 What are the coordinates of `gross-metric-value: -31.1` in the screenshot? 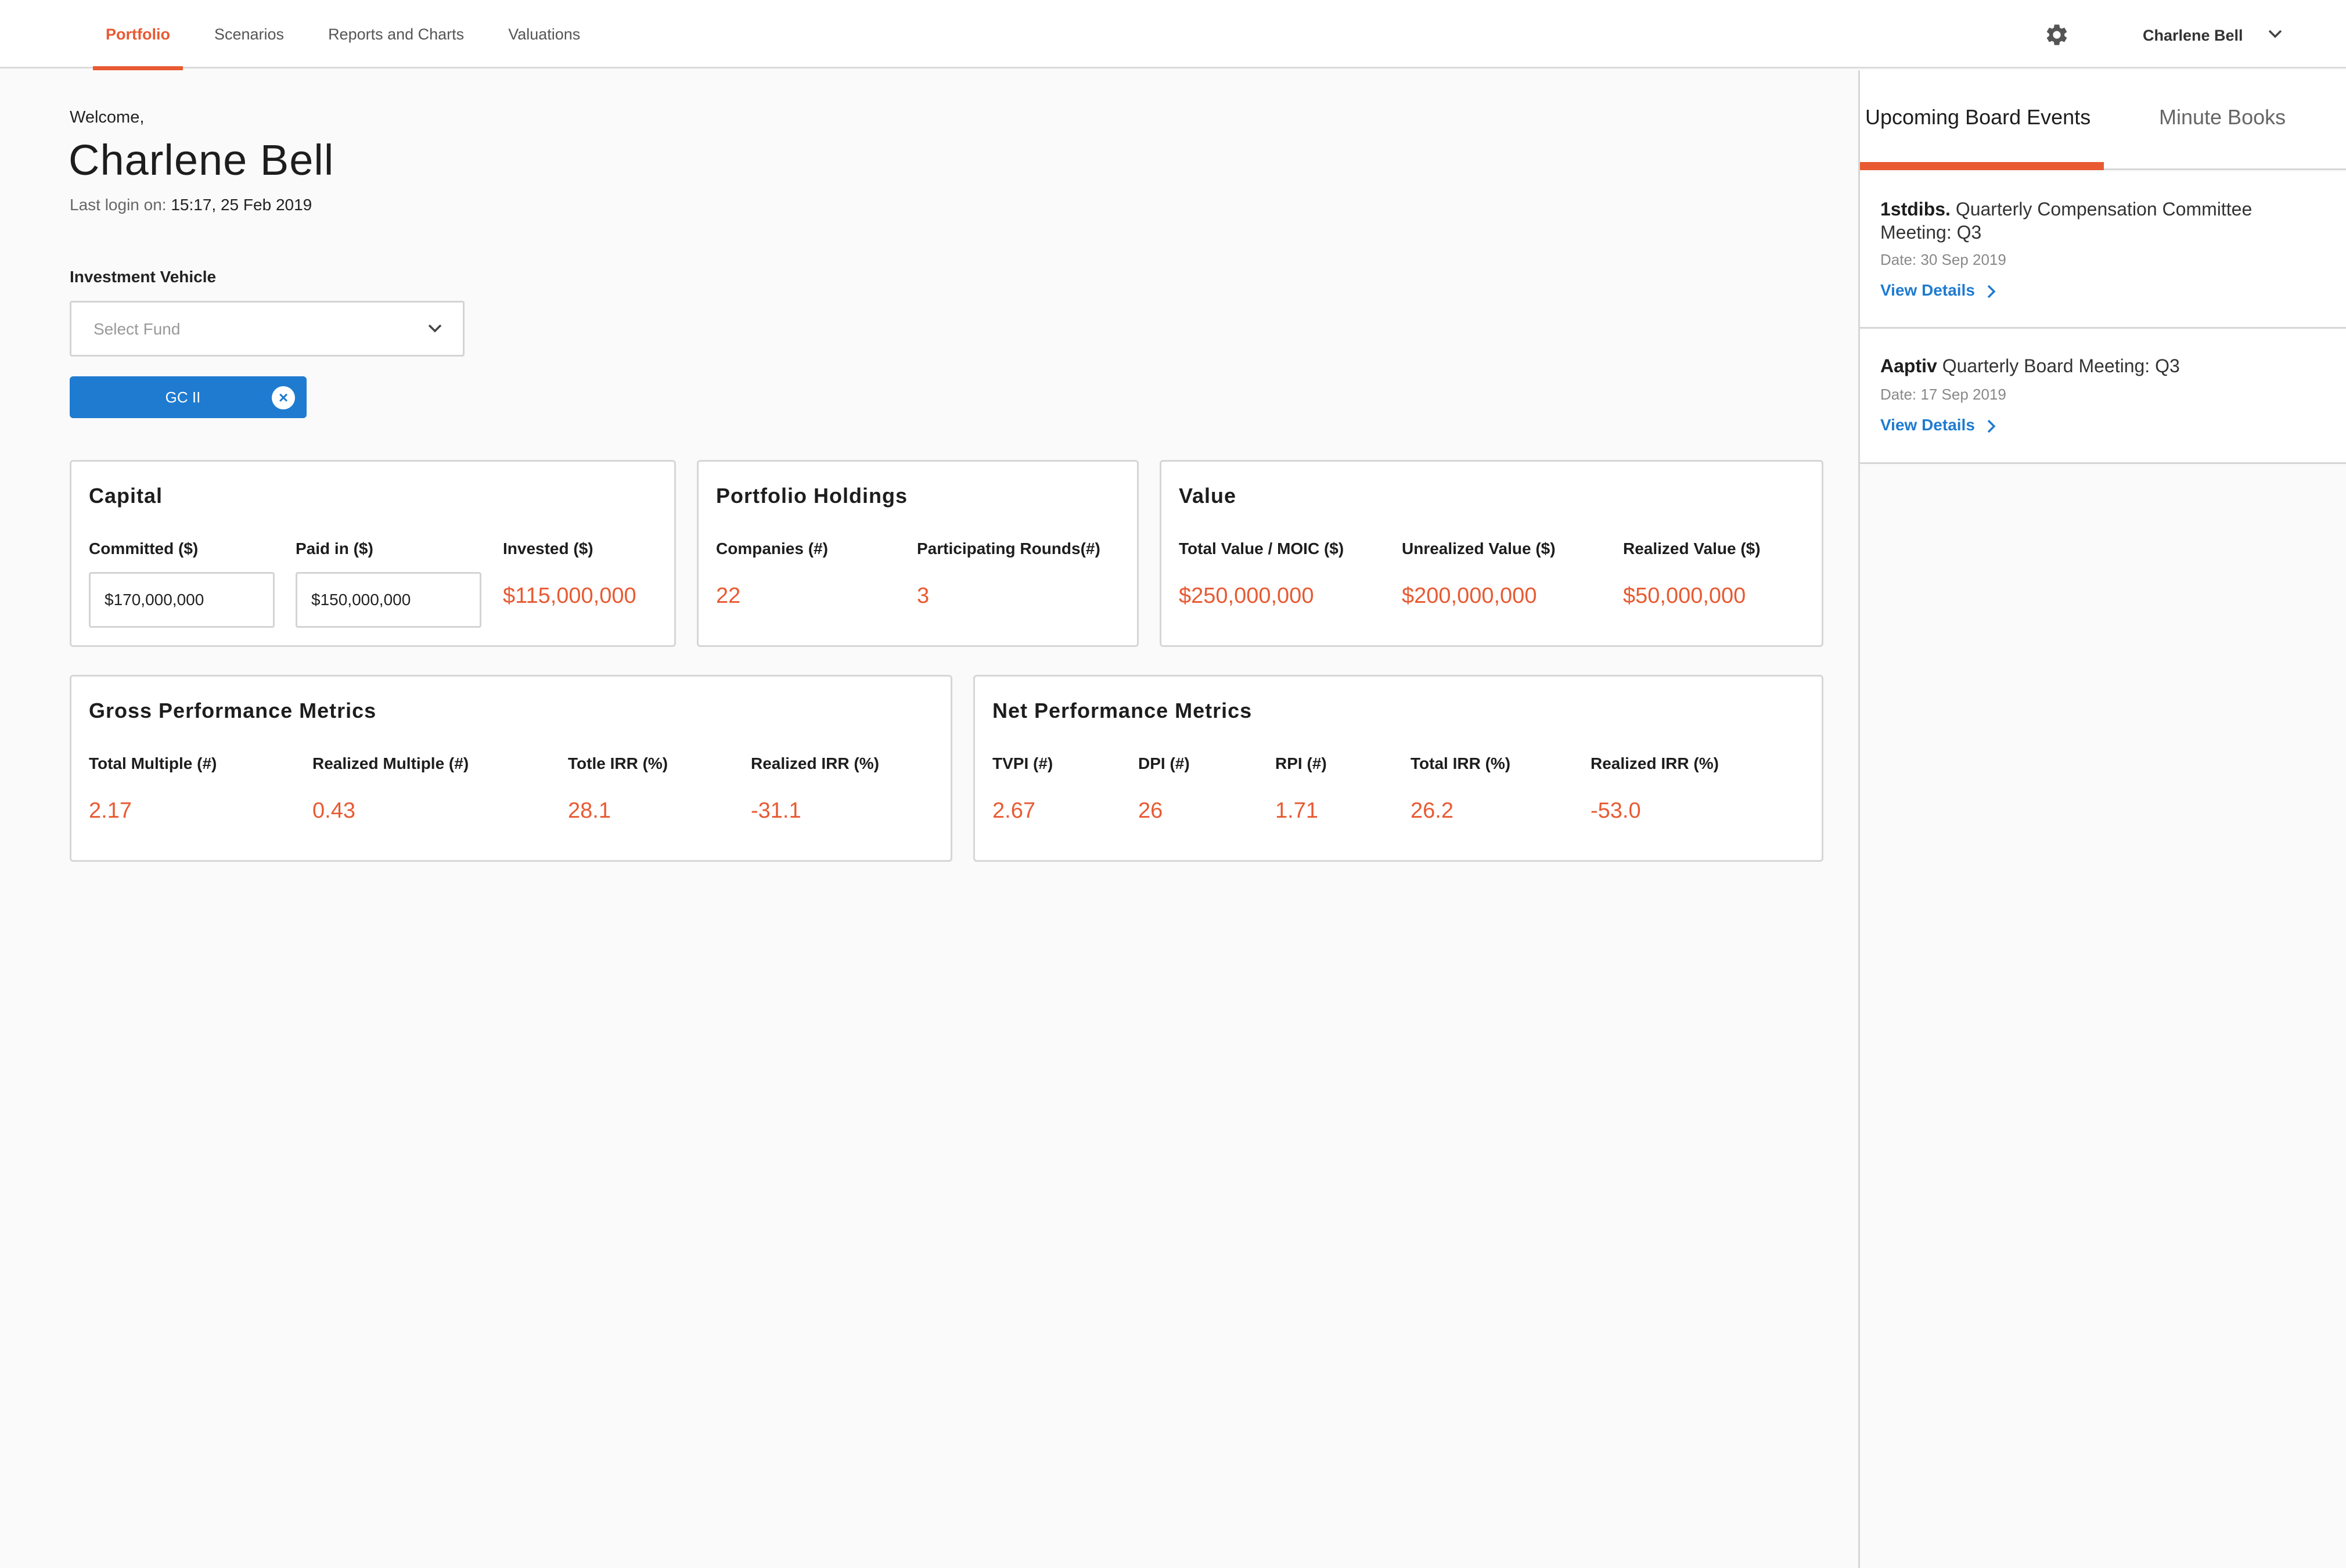 It's located at (776, 811).